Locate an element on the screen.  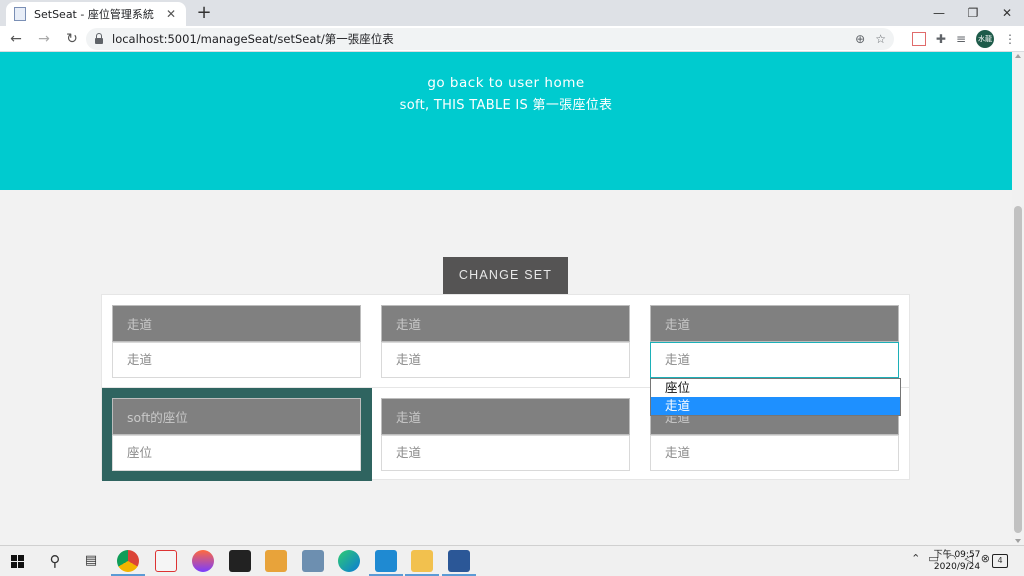
page-favicon-icon is located at coordinates (20, 14).